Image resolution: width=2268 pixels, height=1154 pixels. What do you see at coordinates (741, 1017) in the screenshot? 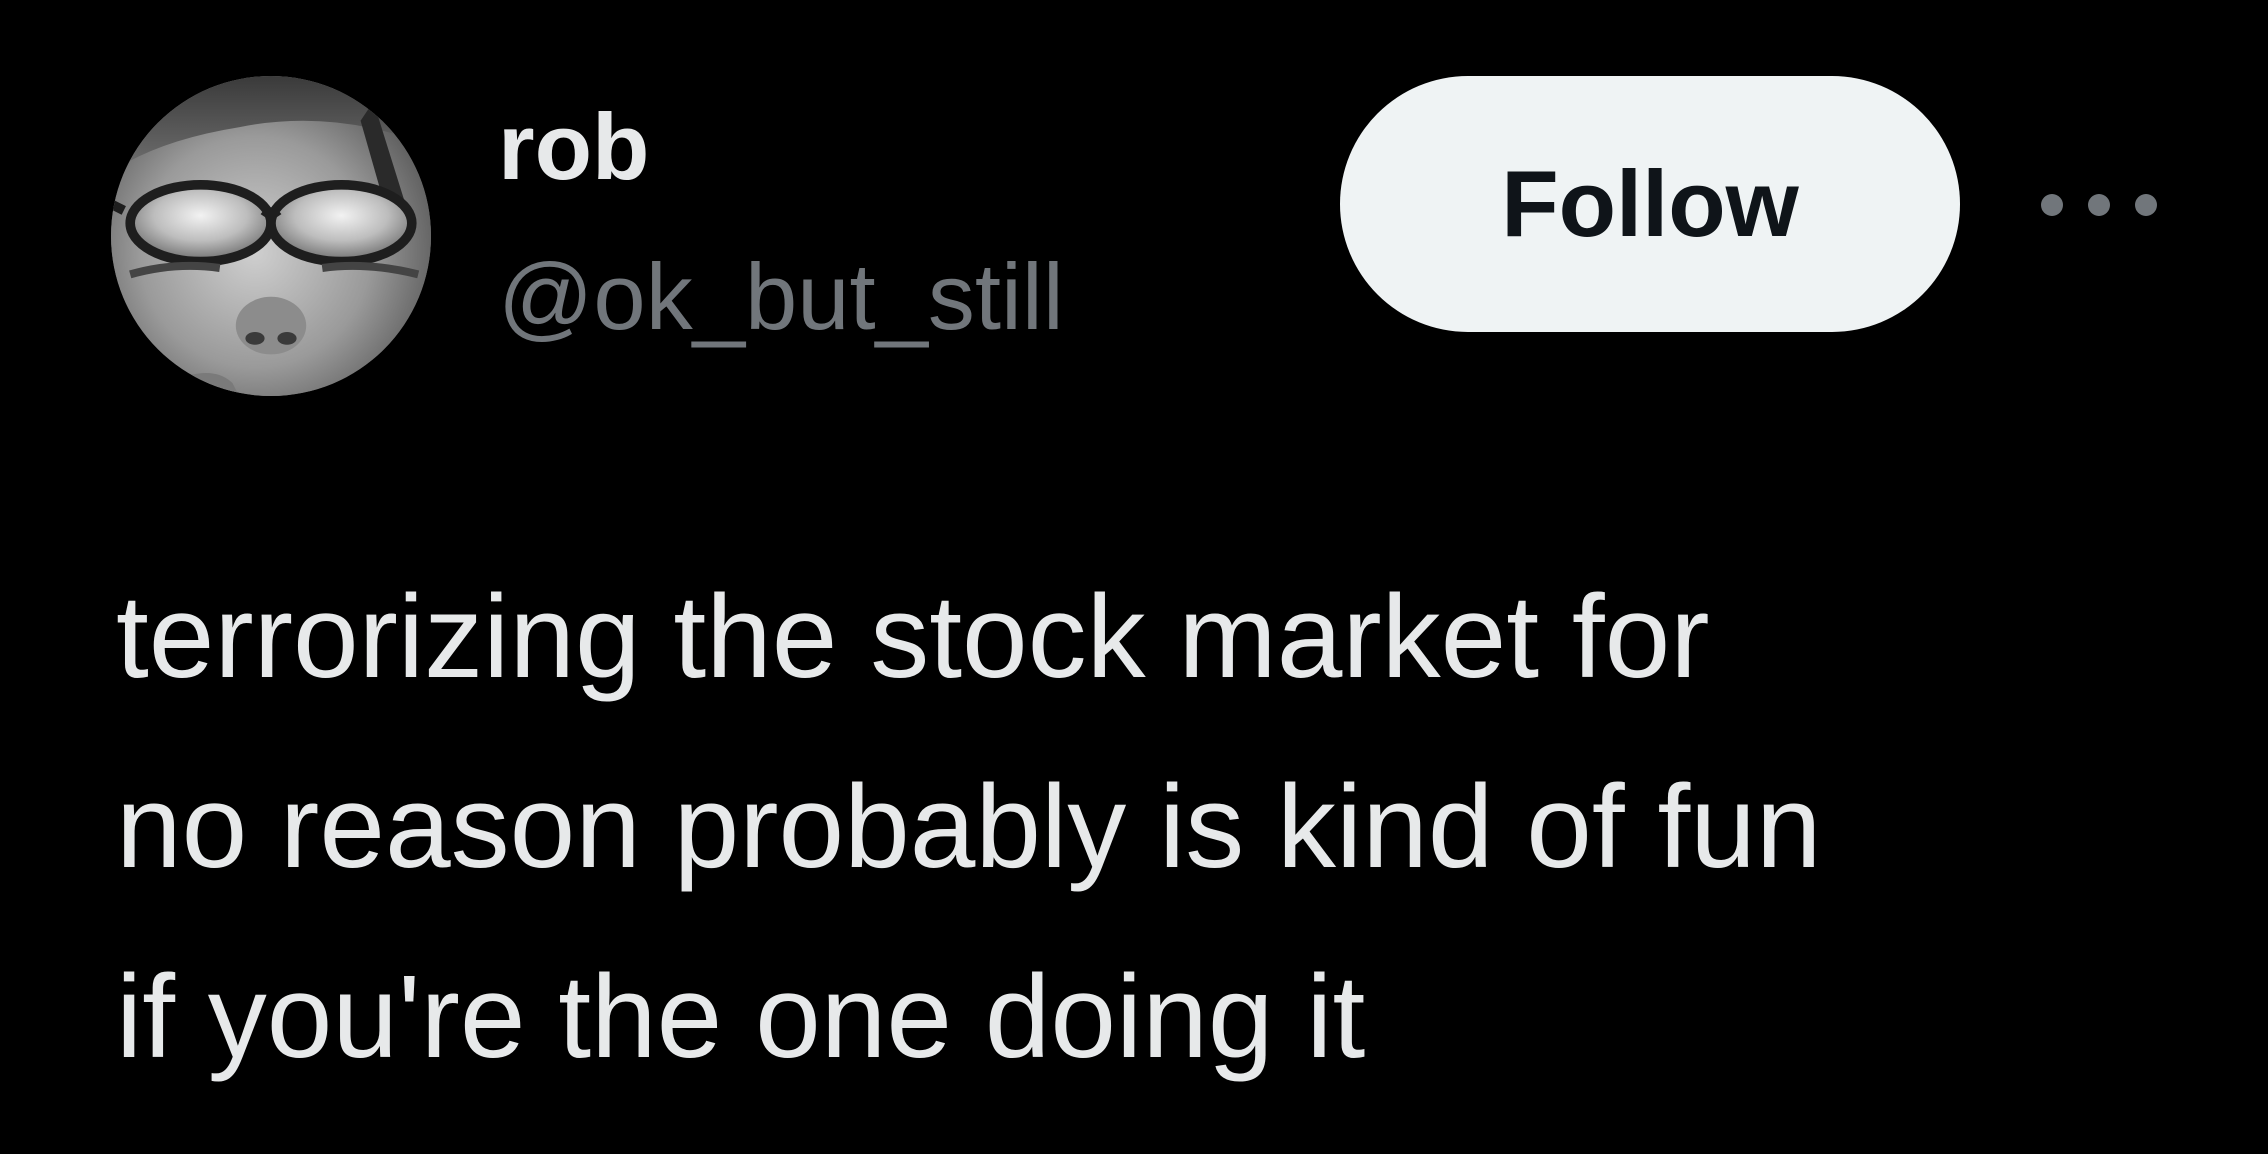
I see `tweet-text-line: if you're the one doing it` at bounding box center [741, 1017].